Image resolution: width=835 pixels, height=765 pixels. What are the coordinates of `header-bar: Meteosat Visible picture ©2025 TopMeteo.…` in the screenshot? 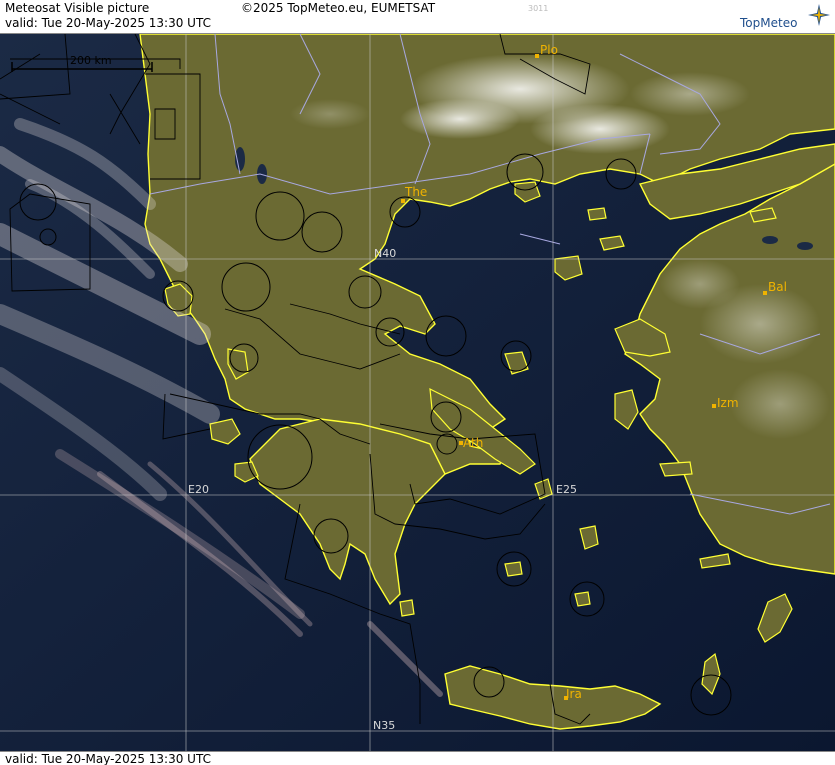 It's located at (417, 17).